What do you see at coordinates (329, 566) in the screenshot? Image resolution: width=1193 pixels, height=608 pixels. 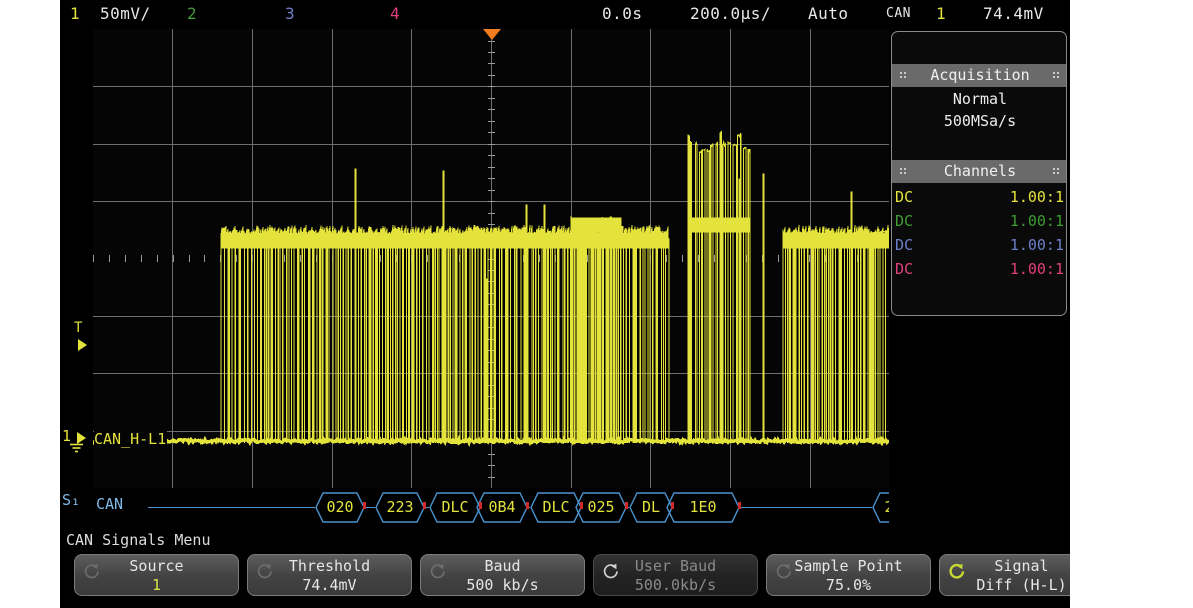 I see `softkey-label: Threshold` at bounding box center [329, 566].